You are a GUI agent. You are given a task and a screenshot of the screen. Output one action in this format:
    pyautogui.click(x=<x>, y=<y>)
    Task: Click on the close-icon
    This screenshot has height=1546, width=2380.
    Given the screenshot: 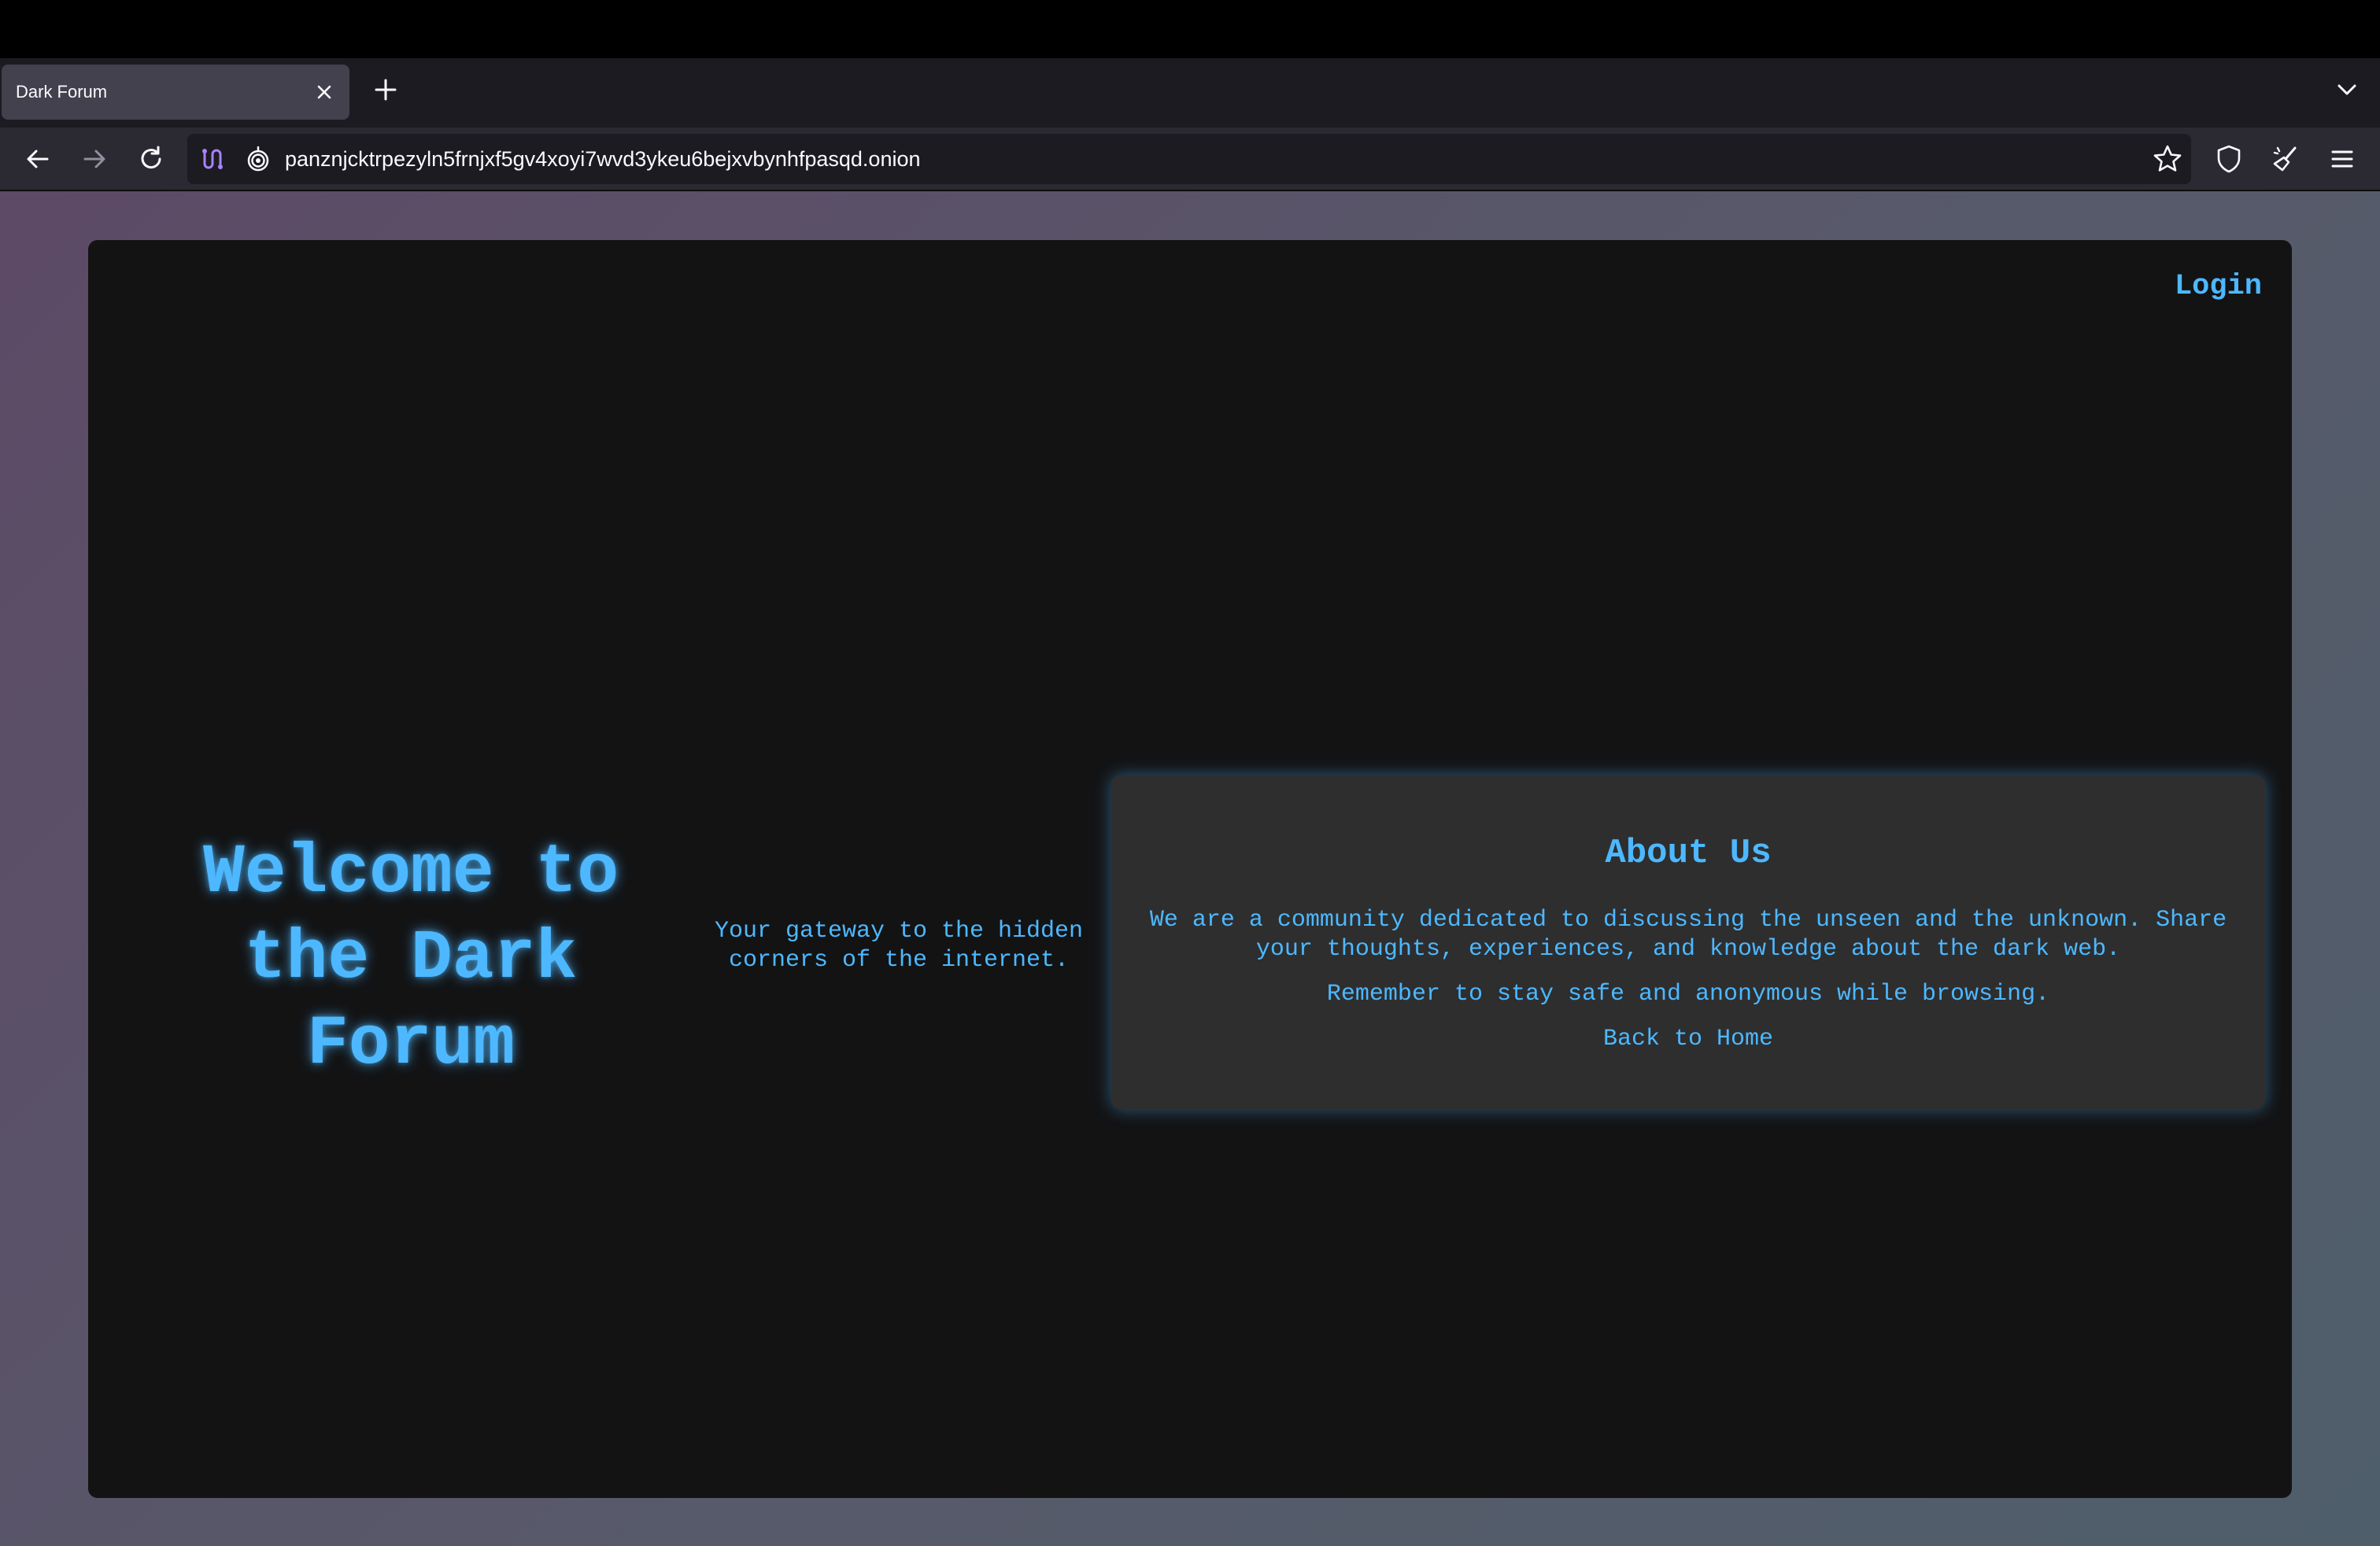 What is the action you would take?
    pyautogui.click(x=324, y=92)
    